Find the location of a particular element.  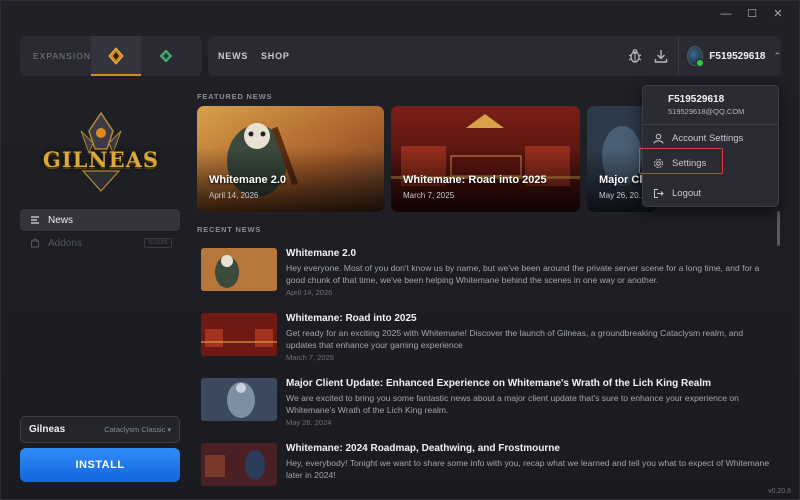

cataclysm-icon is located at coordinates (116, 56).